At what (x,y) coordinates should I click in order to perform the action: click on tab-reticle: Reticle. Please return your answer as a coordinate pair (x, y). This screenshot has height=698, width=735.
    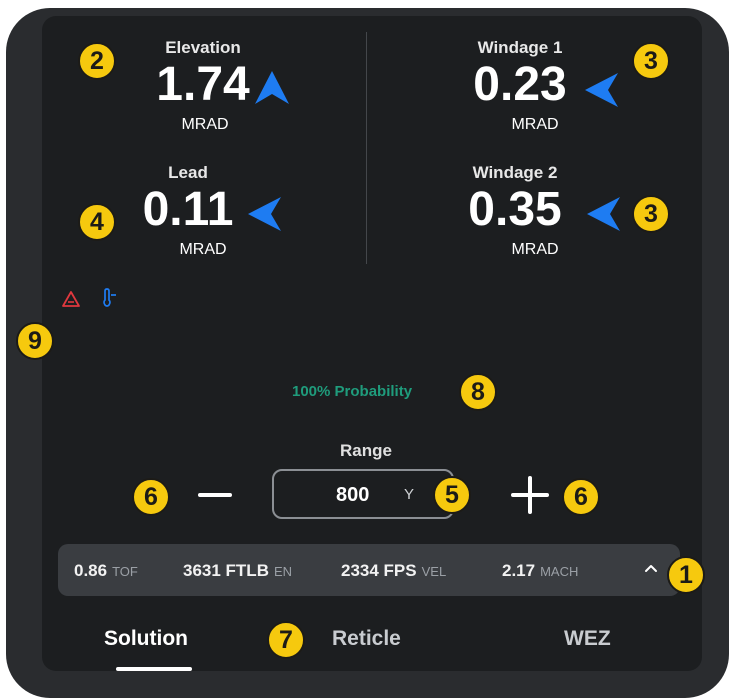
    Looking at the image, I should click on (366, 639).